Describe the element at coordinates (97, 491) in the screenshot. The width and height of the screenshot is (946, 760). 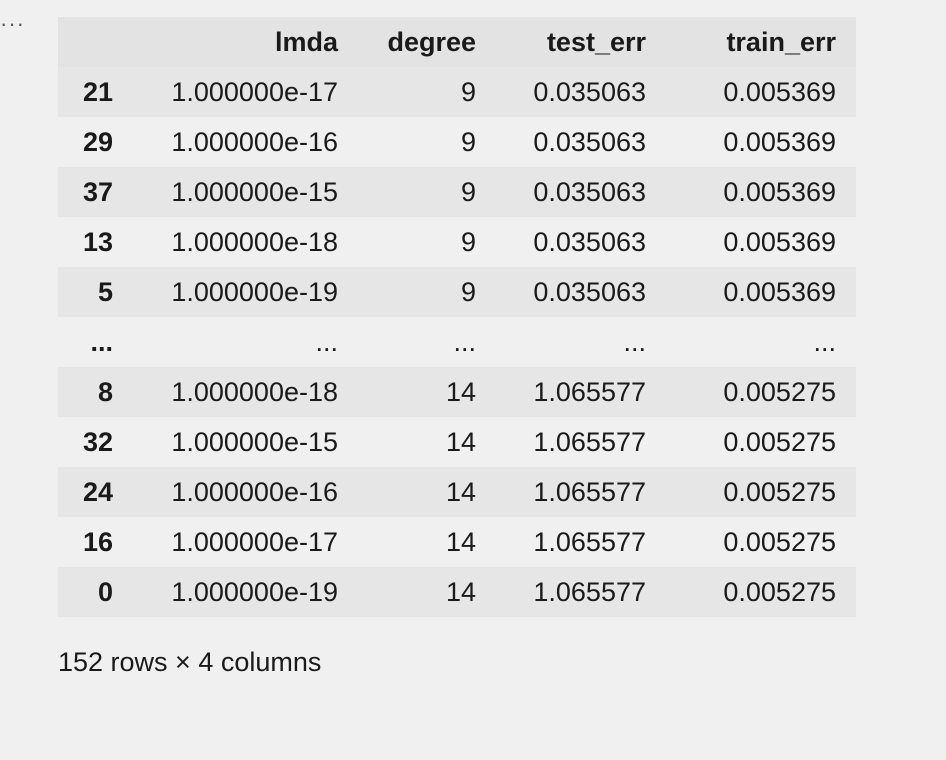
I see `row-index: 24` at that location.